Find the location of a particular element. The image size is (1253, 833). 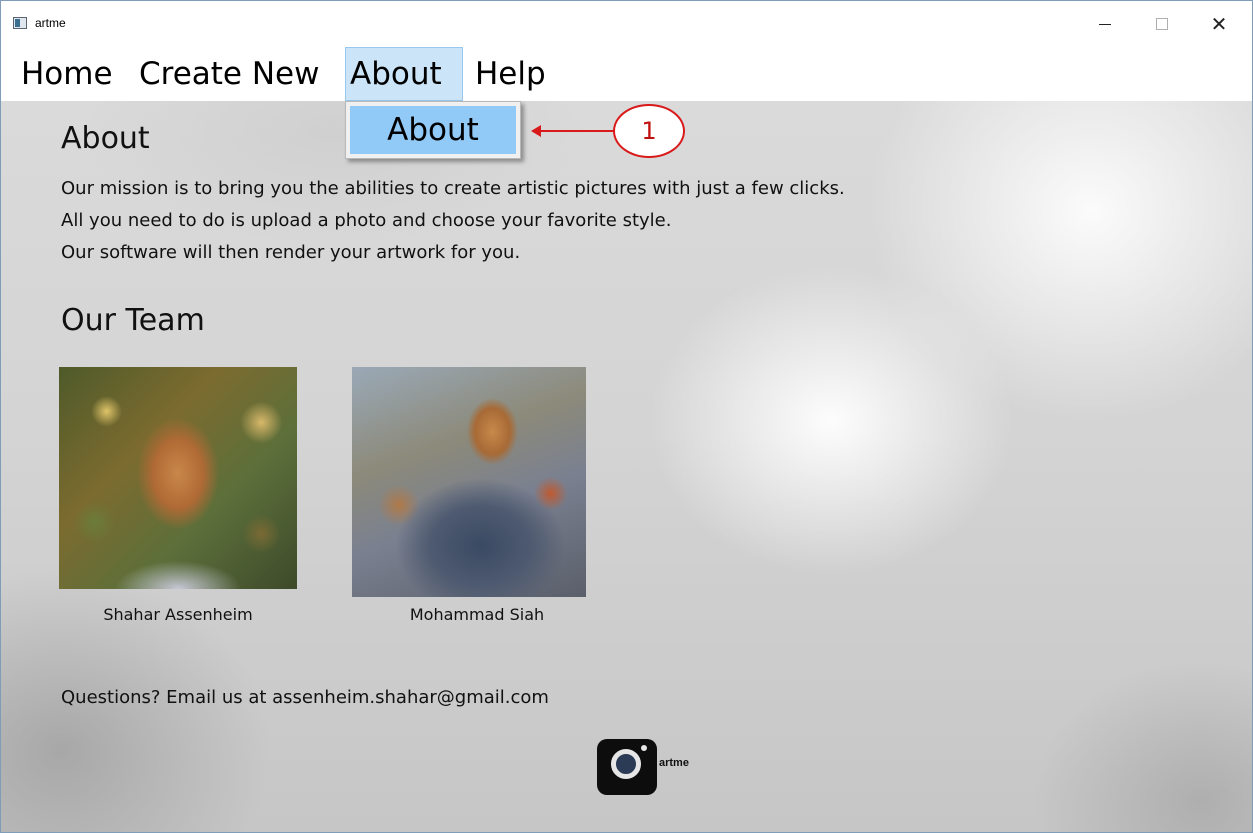

team-member-name: Shahar Assenheim is located at coordinates (178, 614).